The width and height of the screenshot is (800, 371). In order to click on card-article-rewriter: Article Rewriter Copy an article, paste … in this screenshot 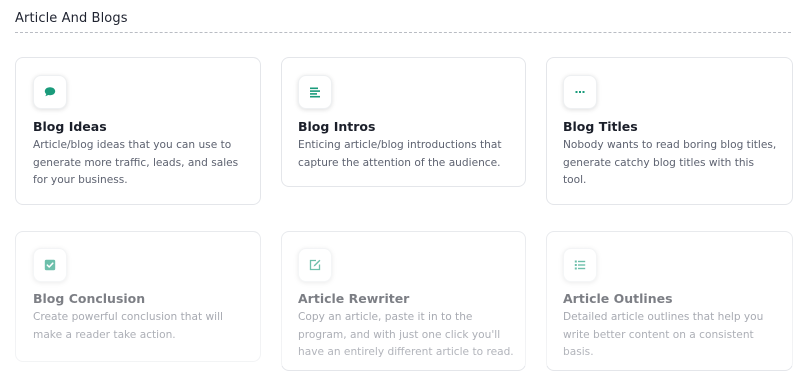, I will do `click(403, 301)`.